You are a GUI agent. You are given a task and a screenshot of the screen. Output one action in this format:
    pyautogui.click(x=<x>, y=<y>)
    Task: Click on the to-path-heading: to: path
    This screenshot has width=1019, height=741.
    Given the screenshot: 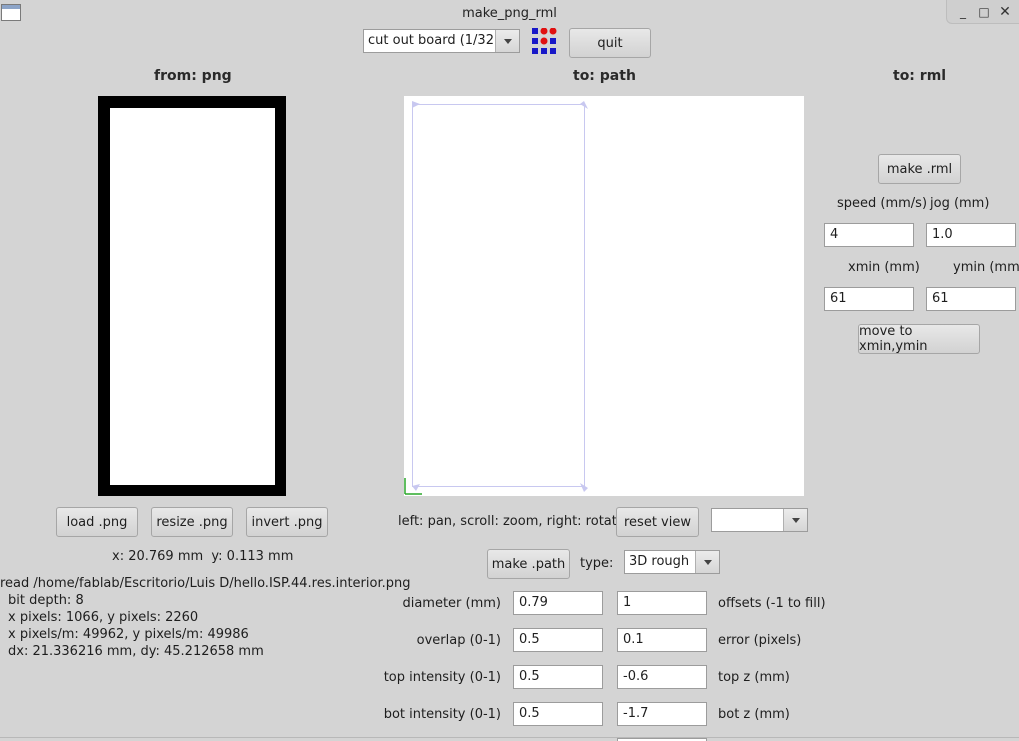 What is the action you would take?
    pyautogui.click(x=604, y=76)
    